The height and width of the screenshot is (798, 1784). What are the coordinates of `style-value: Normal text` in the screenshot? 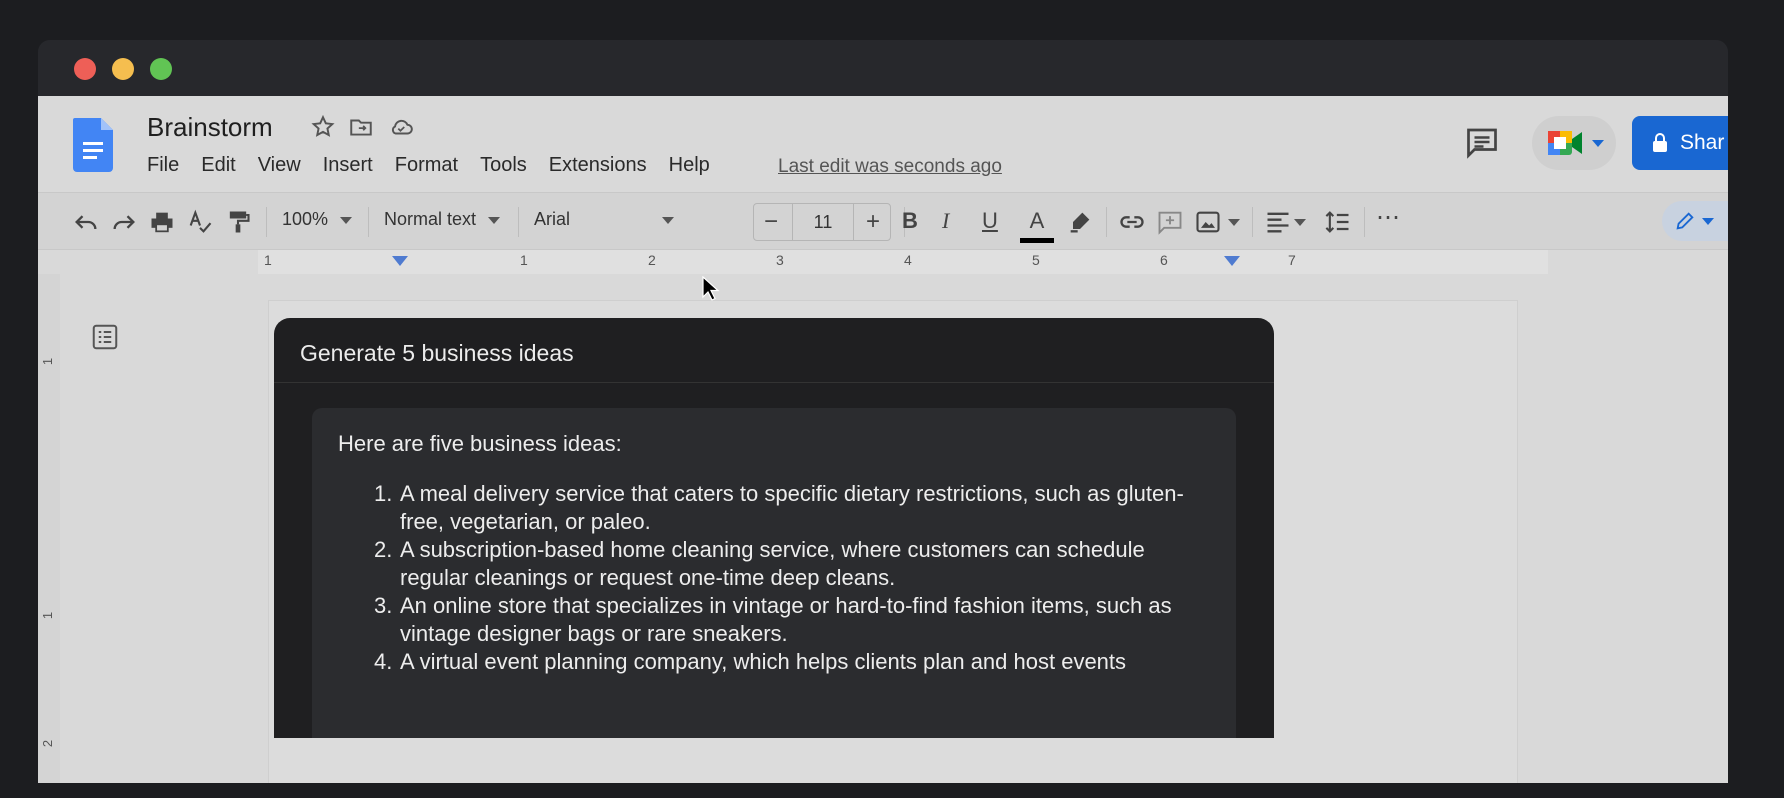 It's located at (430, 219).